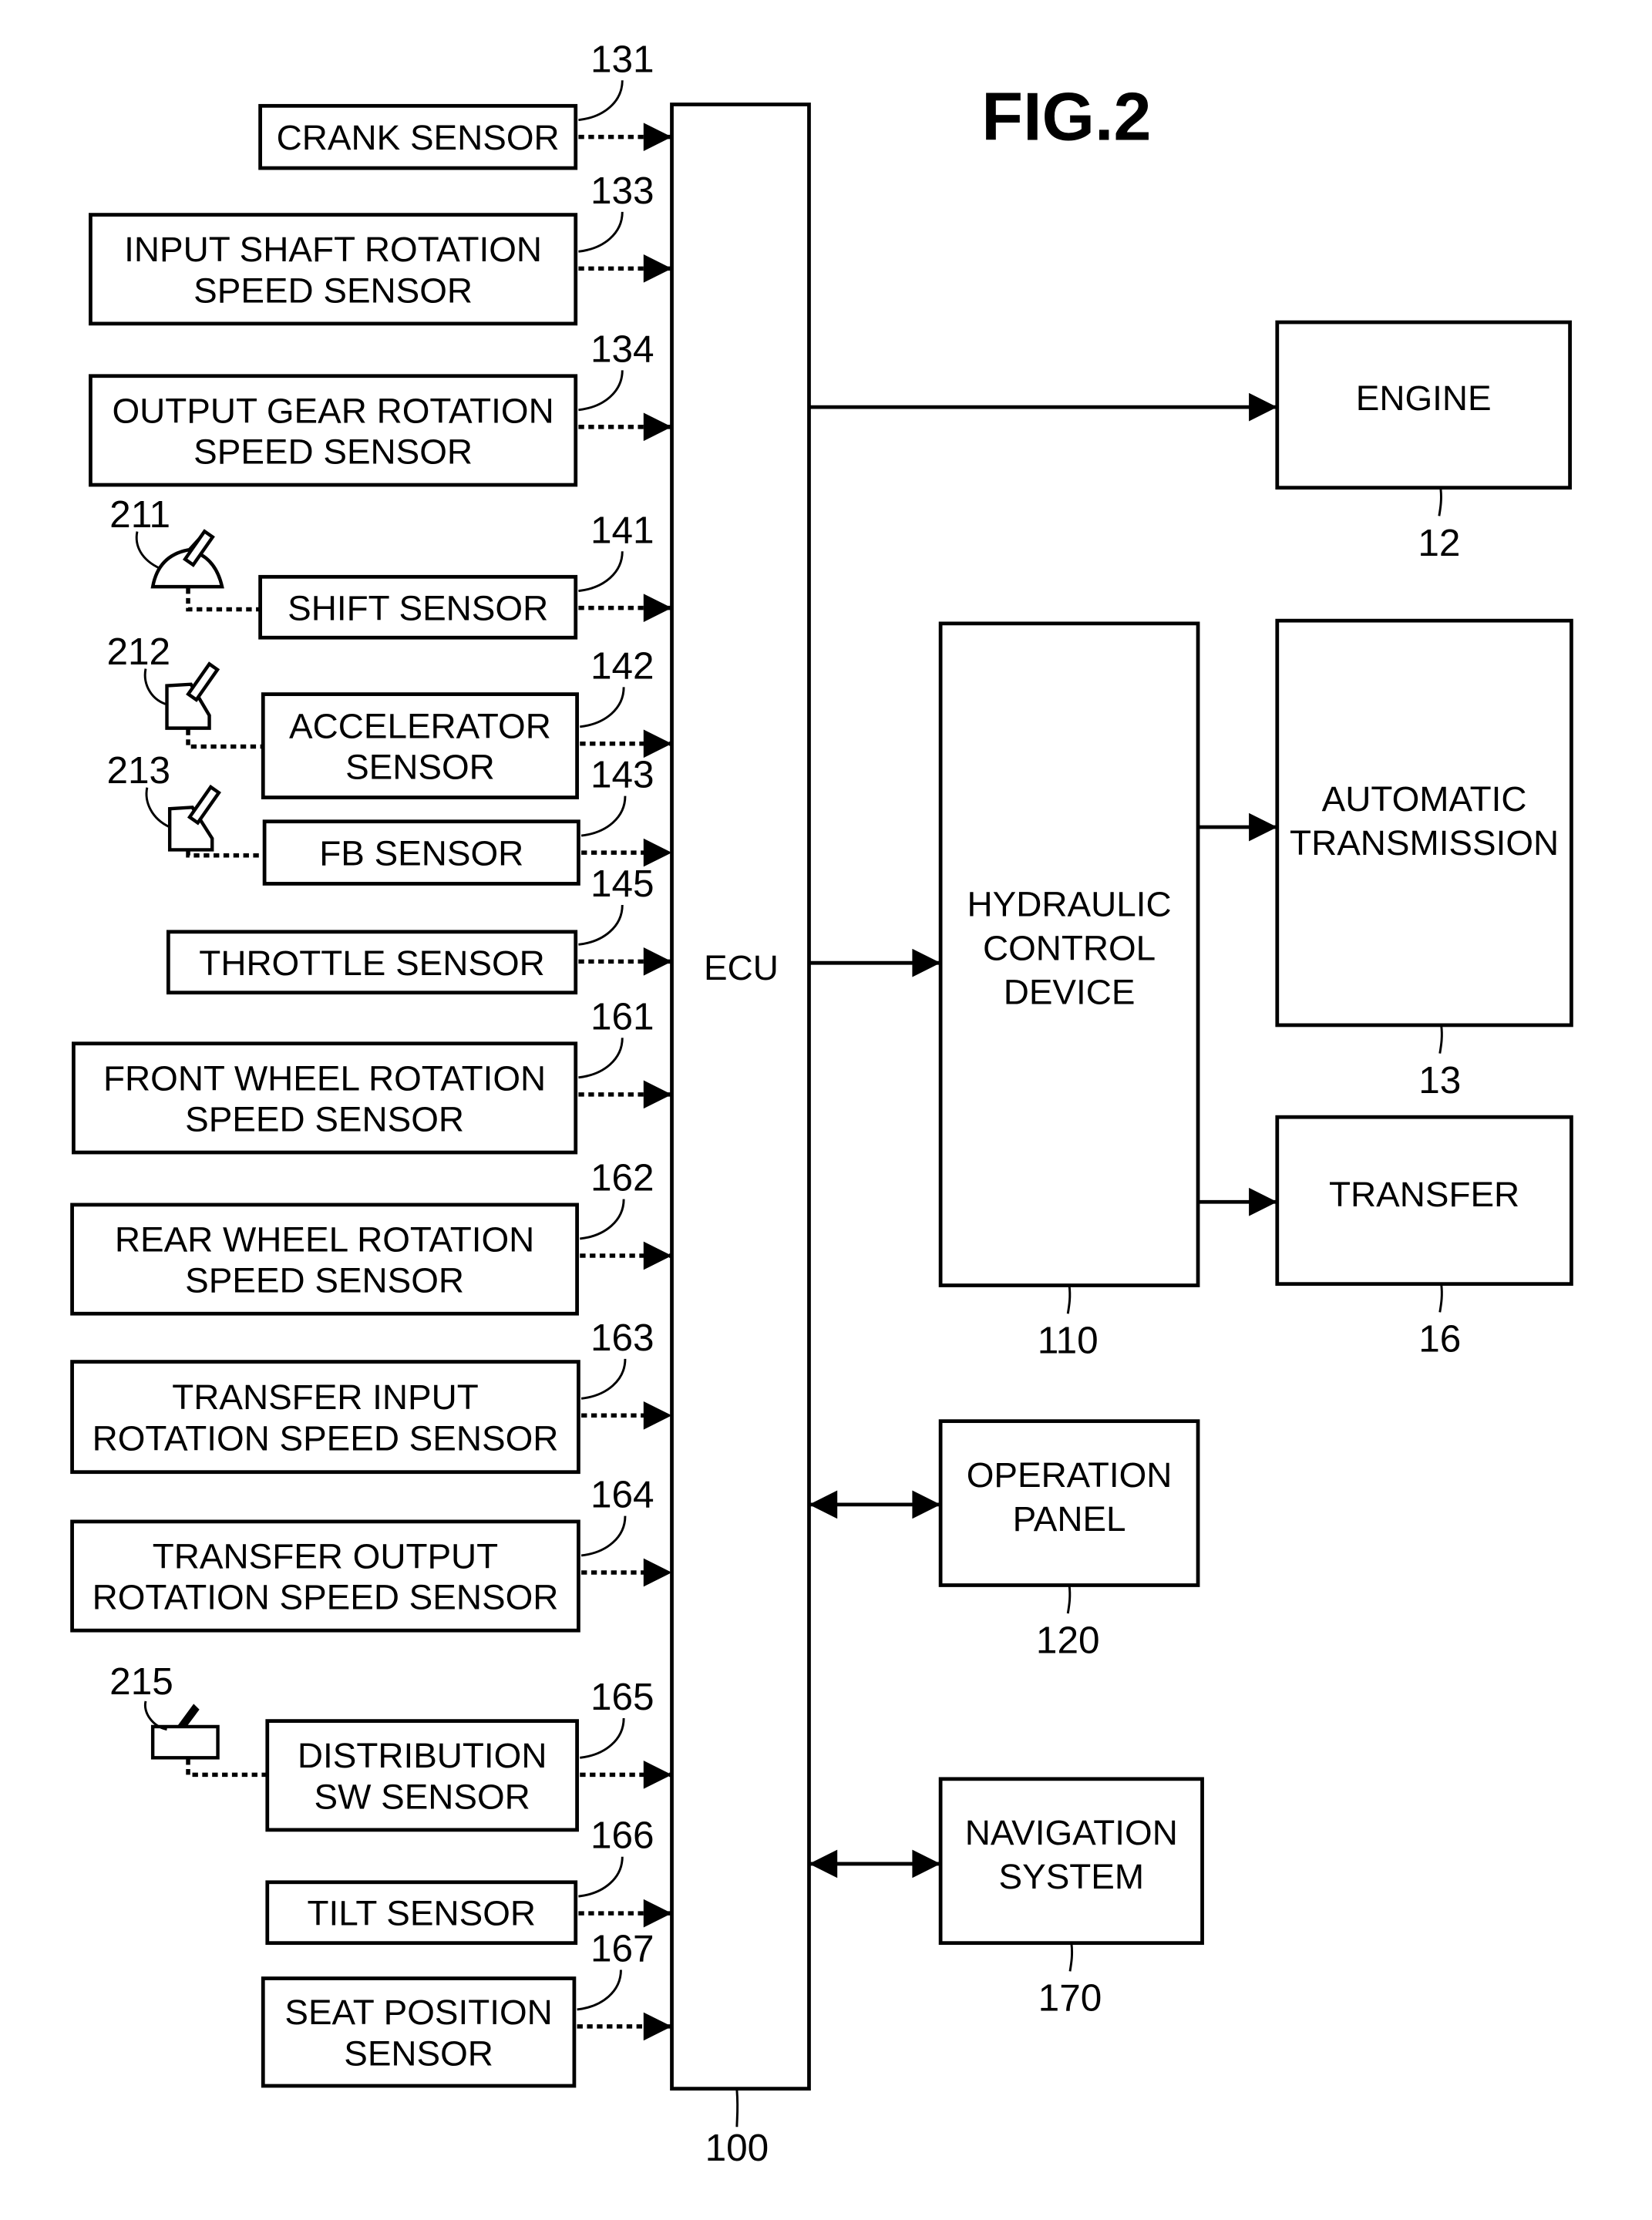 The width and height of the screenshot is (1652, 2220). What do you see at coordinates (1068, 1641) in the screenshot?
I see `output-ref: 120` at bounding box center [1068, 1641].